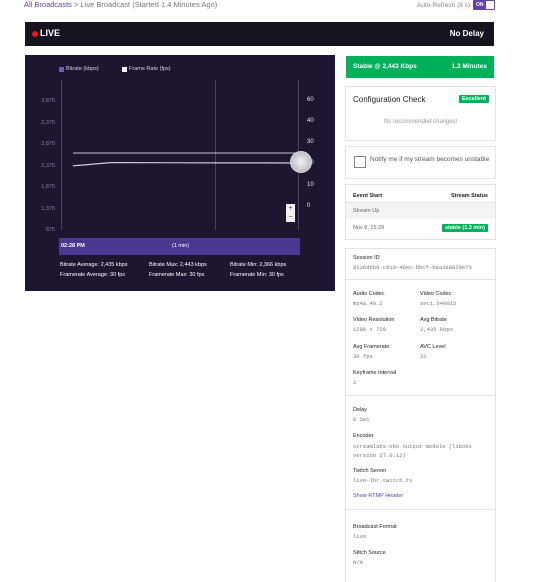  Describe the element at coordinates (375, 373) in the screenshot. I see `keyframe-interval-label: Keyframe Interval` at that location.